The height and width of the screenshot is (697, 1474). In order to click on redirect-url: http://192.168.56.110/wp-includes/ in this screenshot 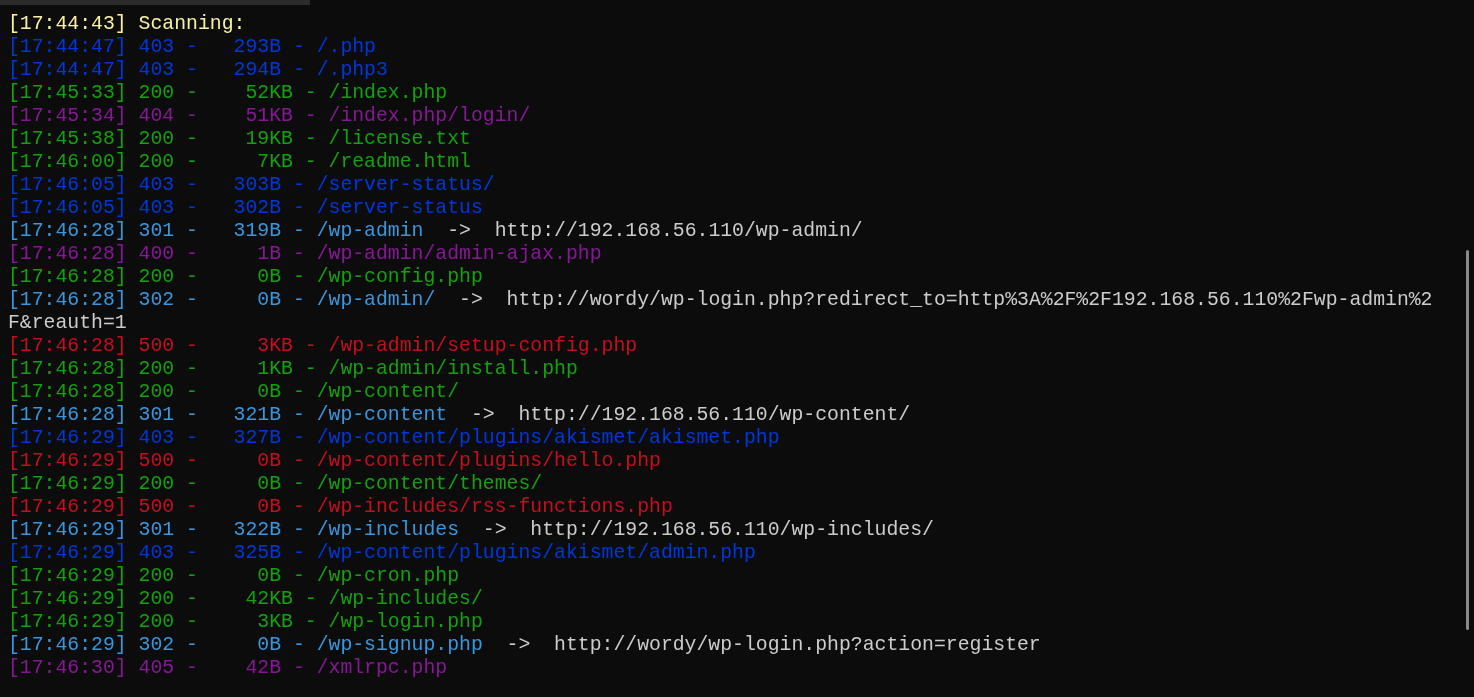, I will do `click(732, 530)`.